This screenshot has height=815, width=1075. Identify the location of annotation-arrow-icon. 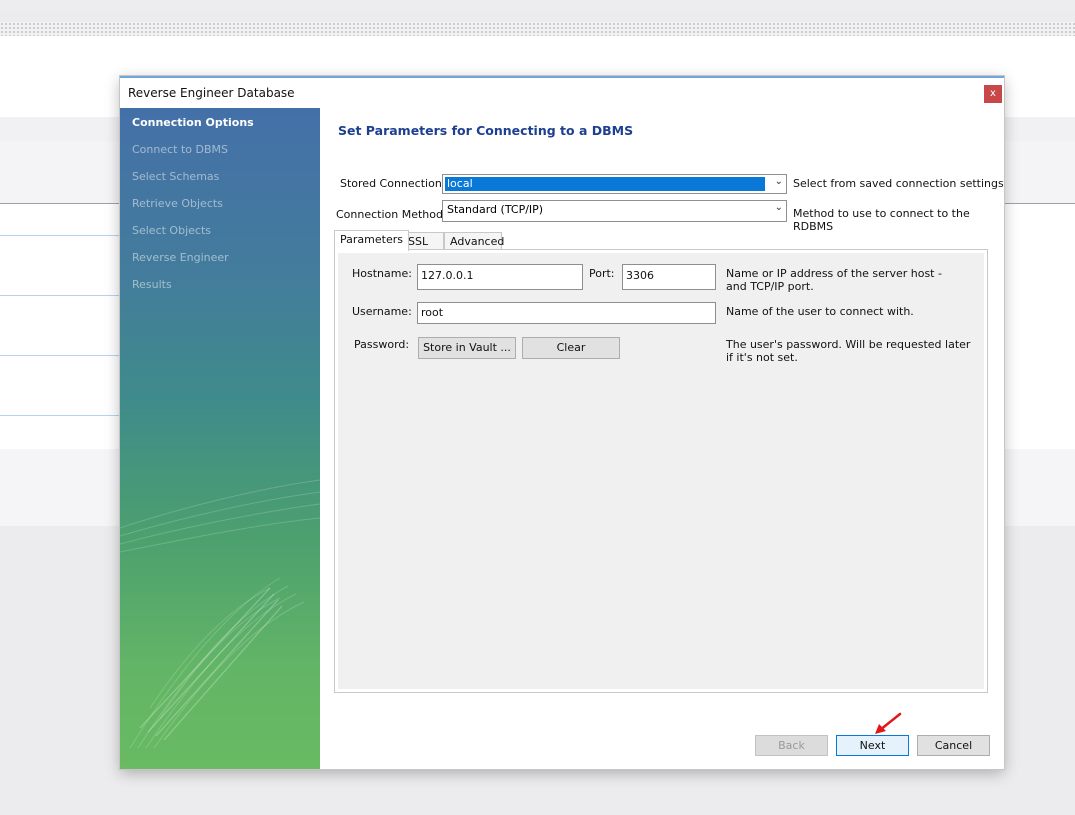
(888, 723).